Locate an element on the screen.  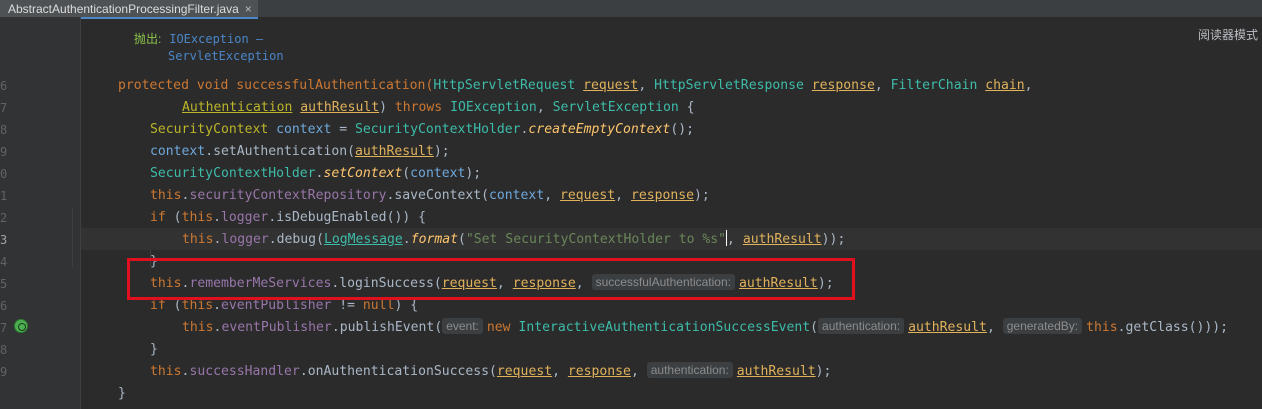
type-token: Authentication is located at coordinates (237, 107).